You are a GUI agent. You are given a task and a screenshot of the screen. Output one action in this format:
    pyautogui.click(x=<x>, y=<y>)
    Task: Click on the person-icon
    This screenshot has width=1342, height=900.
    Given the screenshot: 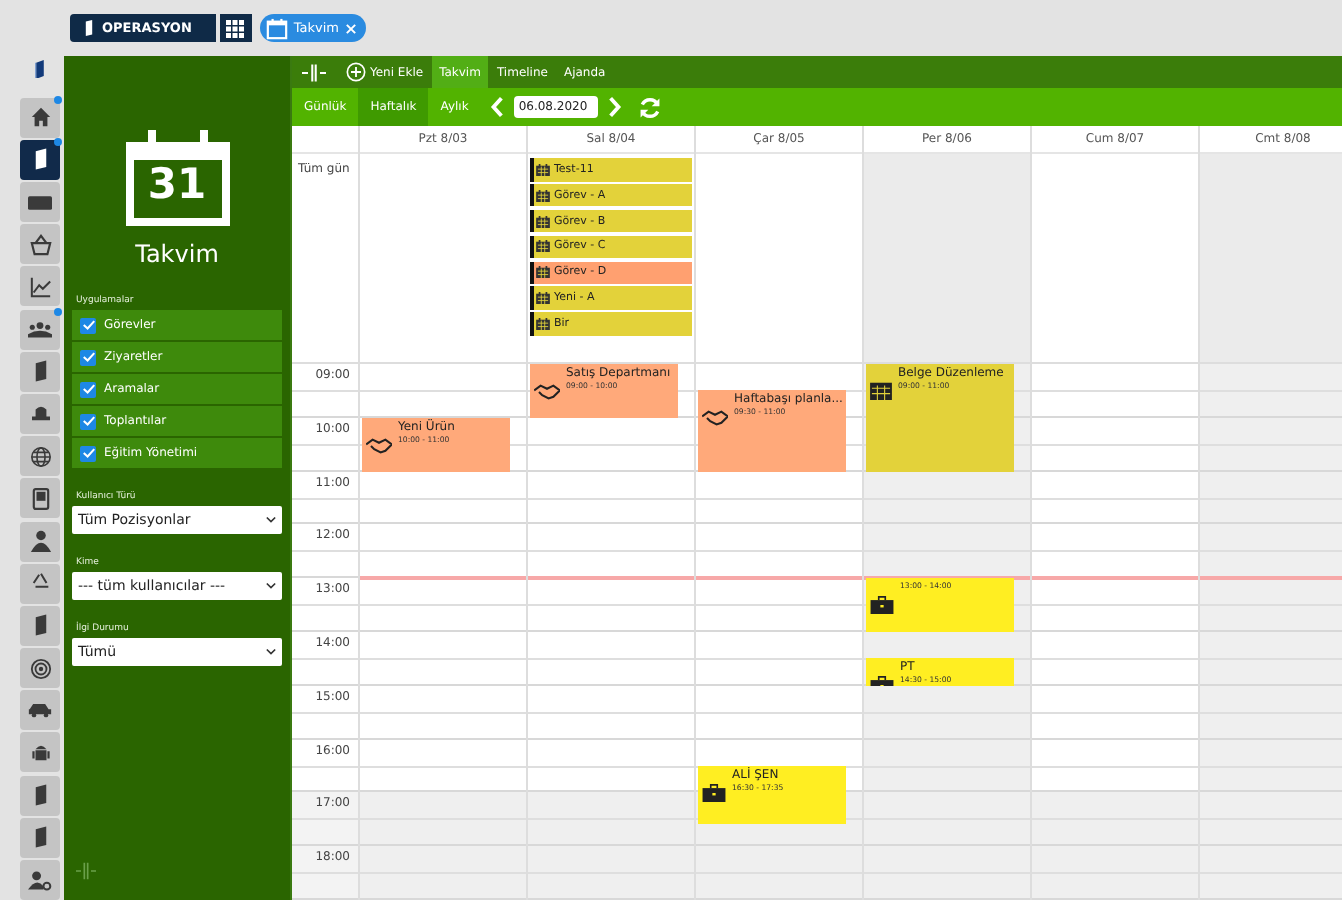 What is the action you would take?
    pyautogui.click(x=40, y=541)
    